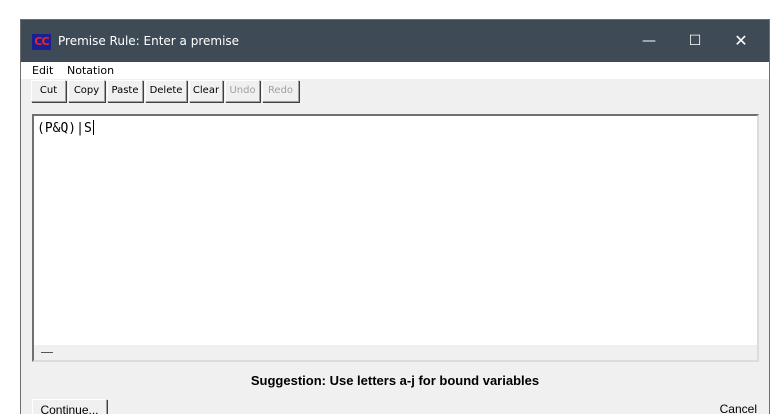 This screenshot has height=414, width=772. I want to click on menu-bar: Edit Notation, so click(395, 70).